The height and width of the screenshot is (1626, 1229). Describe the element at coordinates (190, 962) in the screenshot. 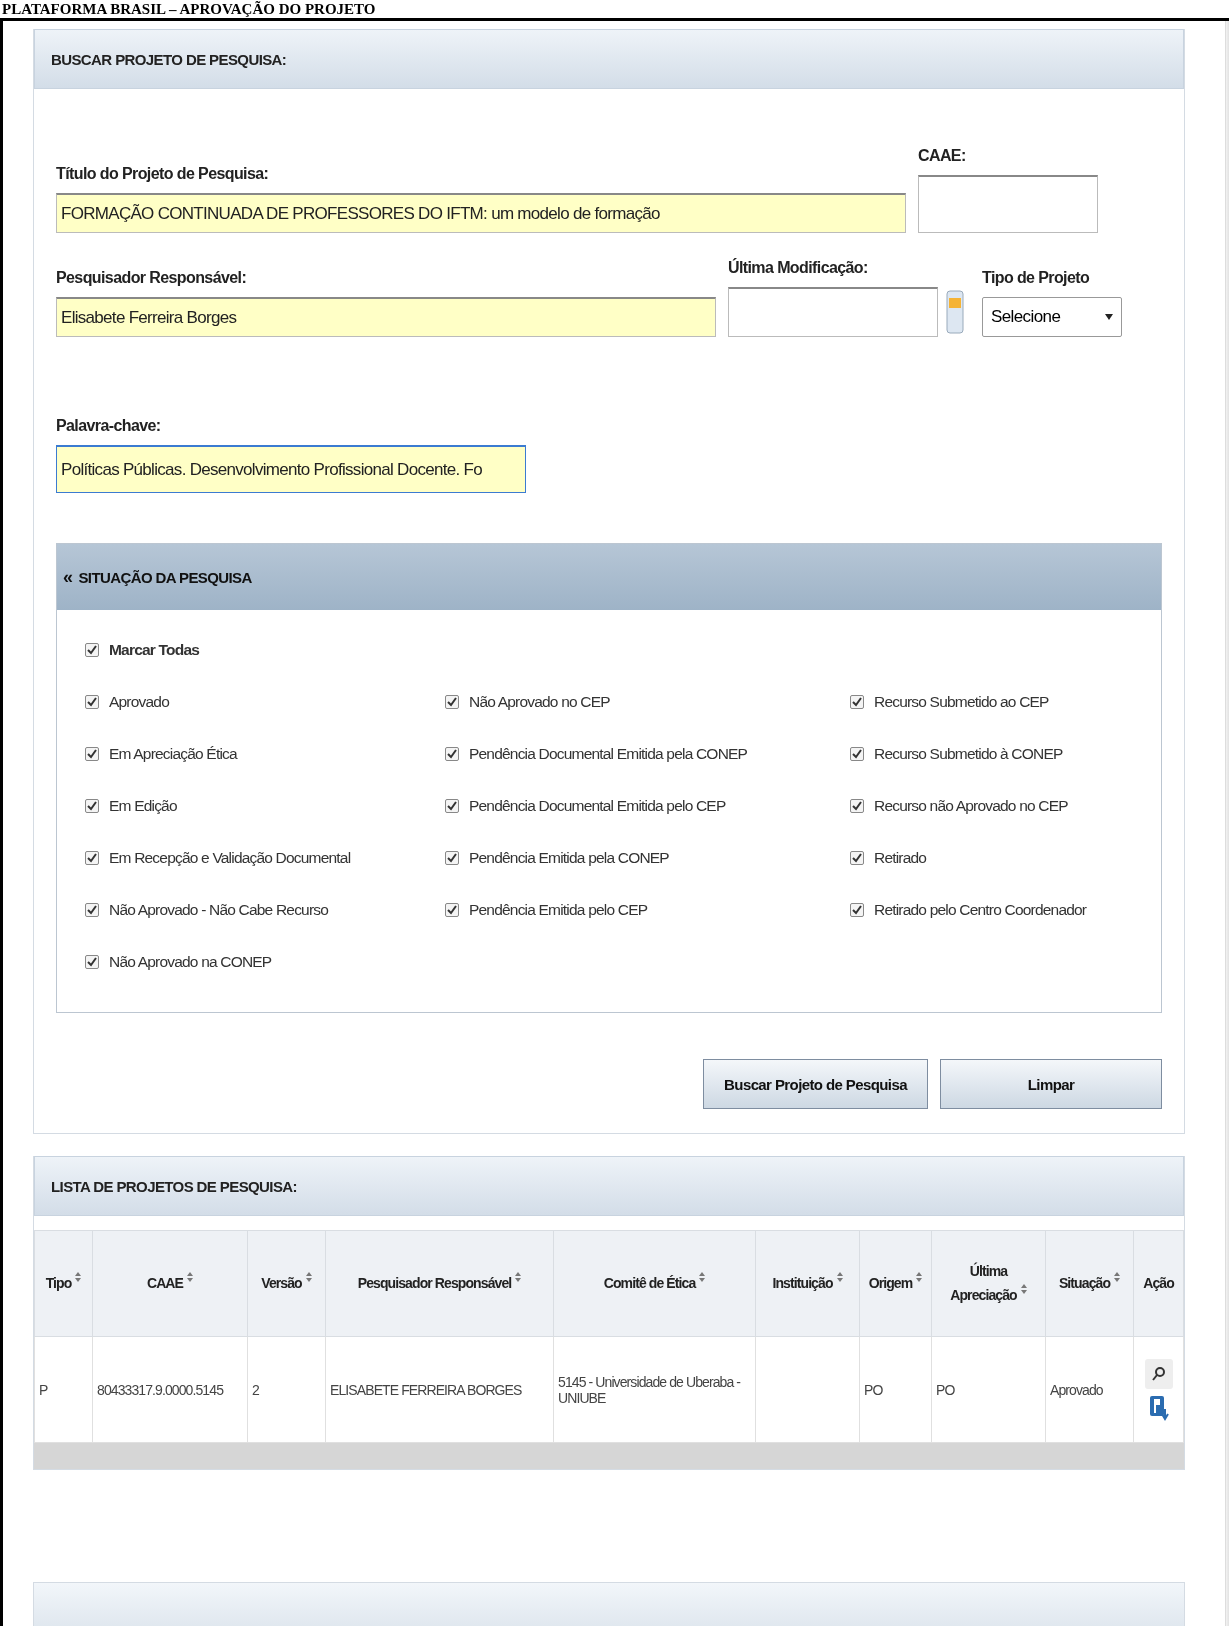

I see `checkbox-label: Não Aprovado na CONEP` at that location.